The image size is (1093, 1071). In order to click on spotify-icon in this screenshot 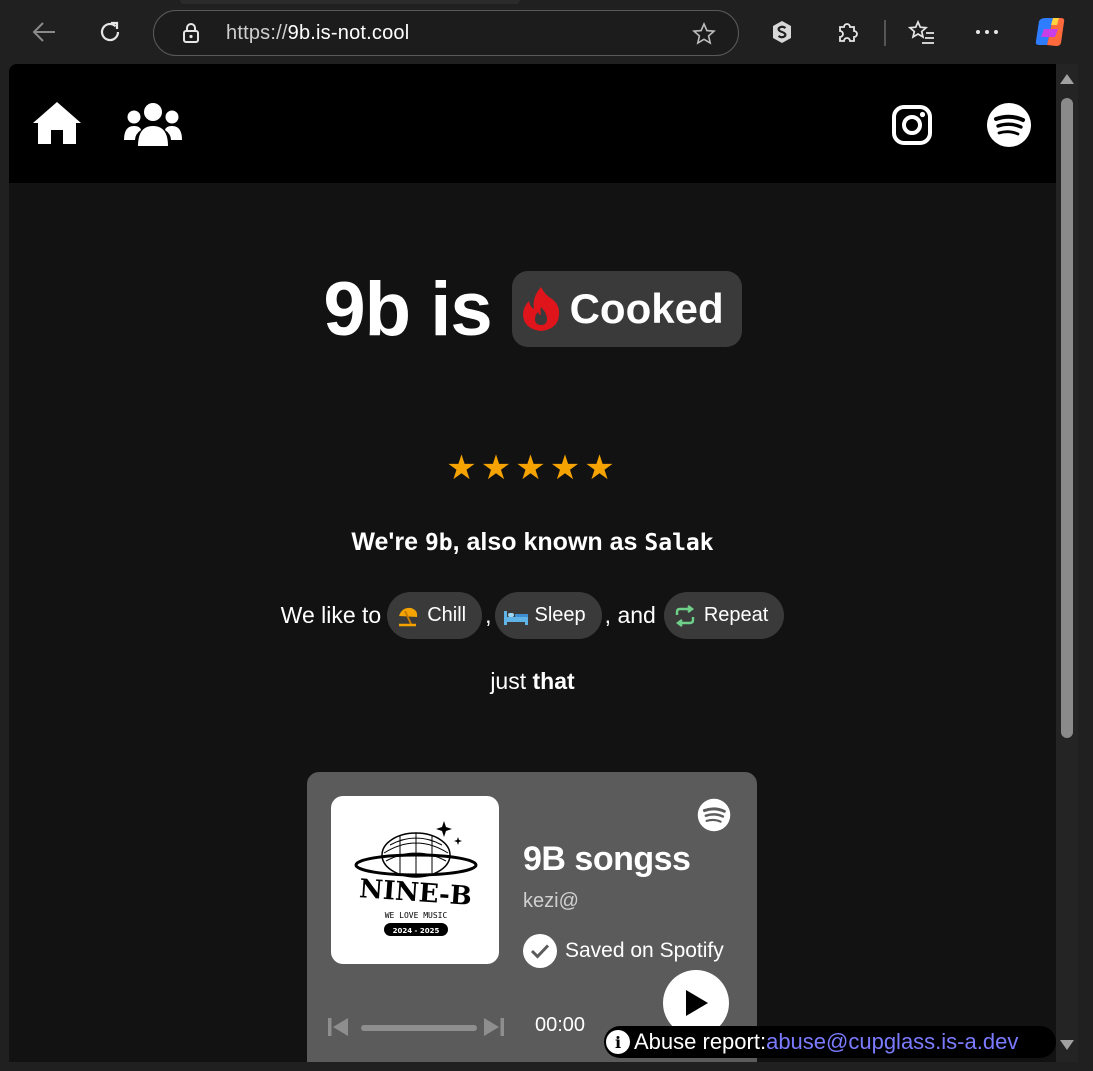, I will do `click(1009, 125)`.